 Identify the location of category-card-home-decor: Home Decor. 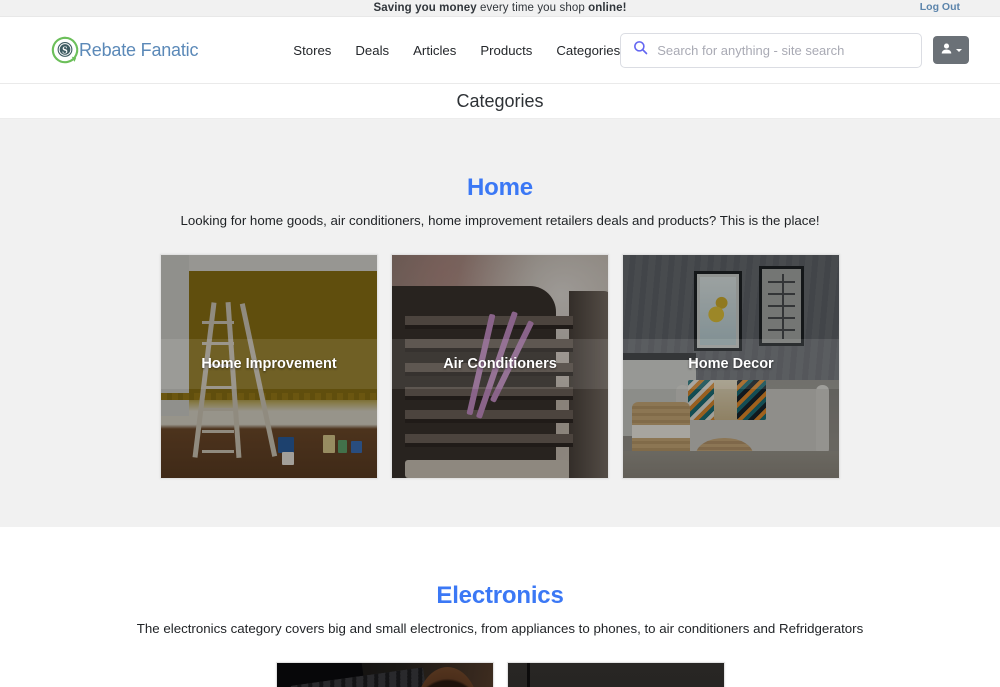
(731, 366).